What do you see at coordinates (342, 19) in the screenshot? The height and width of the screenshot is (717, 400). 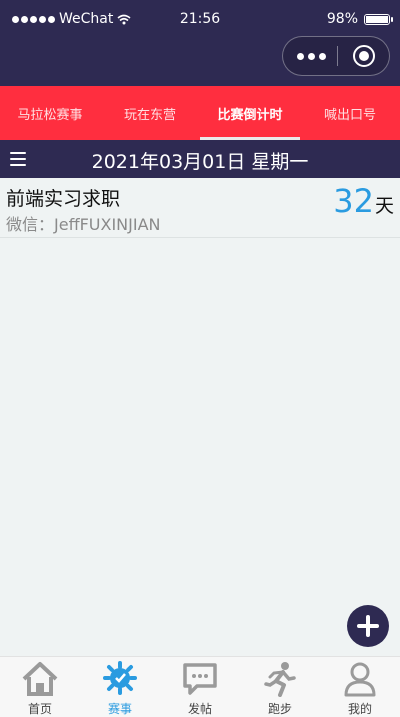 I see `battery-percent: 98%` at bounding box center [342, 19].